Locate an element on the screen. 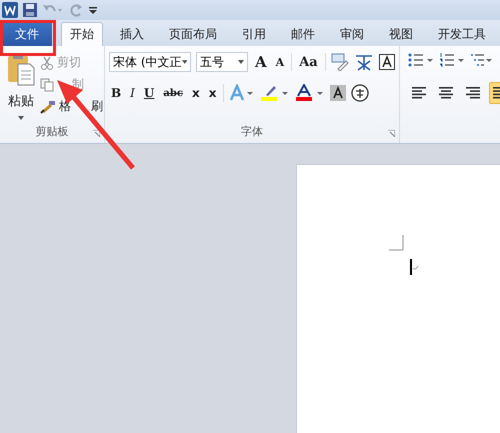 The height and width of the screenshot is (433, 500). highlighter-icon is located at coordinates (275, 93).